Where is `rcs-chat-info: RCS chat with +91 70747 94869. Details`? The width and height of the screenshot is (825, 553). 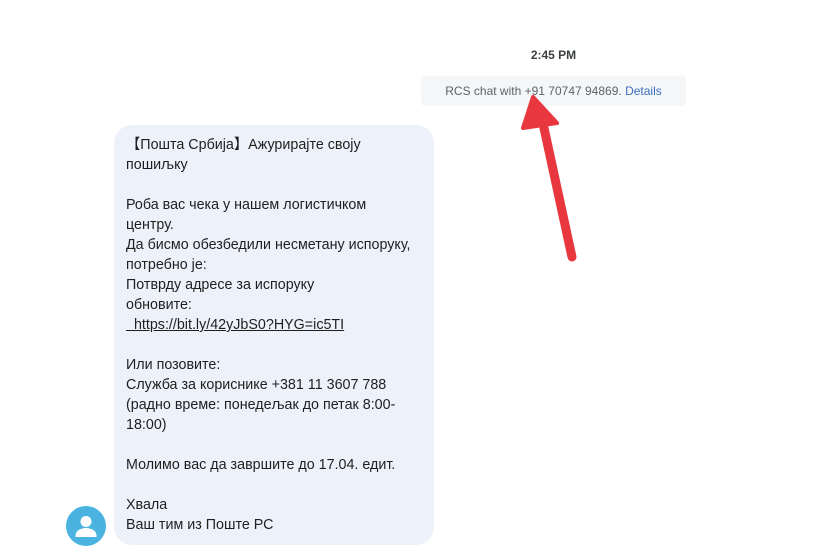 rcs-chat-info: RCS chat with +91 70747 94869. Details is located at coordinates (553, 91).